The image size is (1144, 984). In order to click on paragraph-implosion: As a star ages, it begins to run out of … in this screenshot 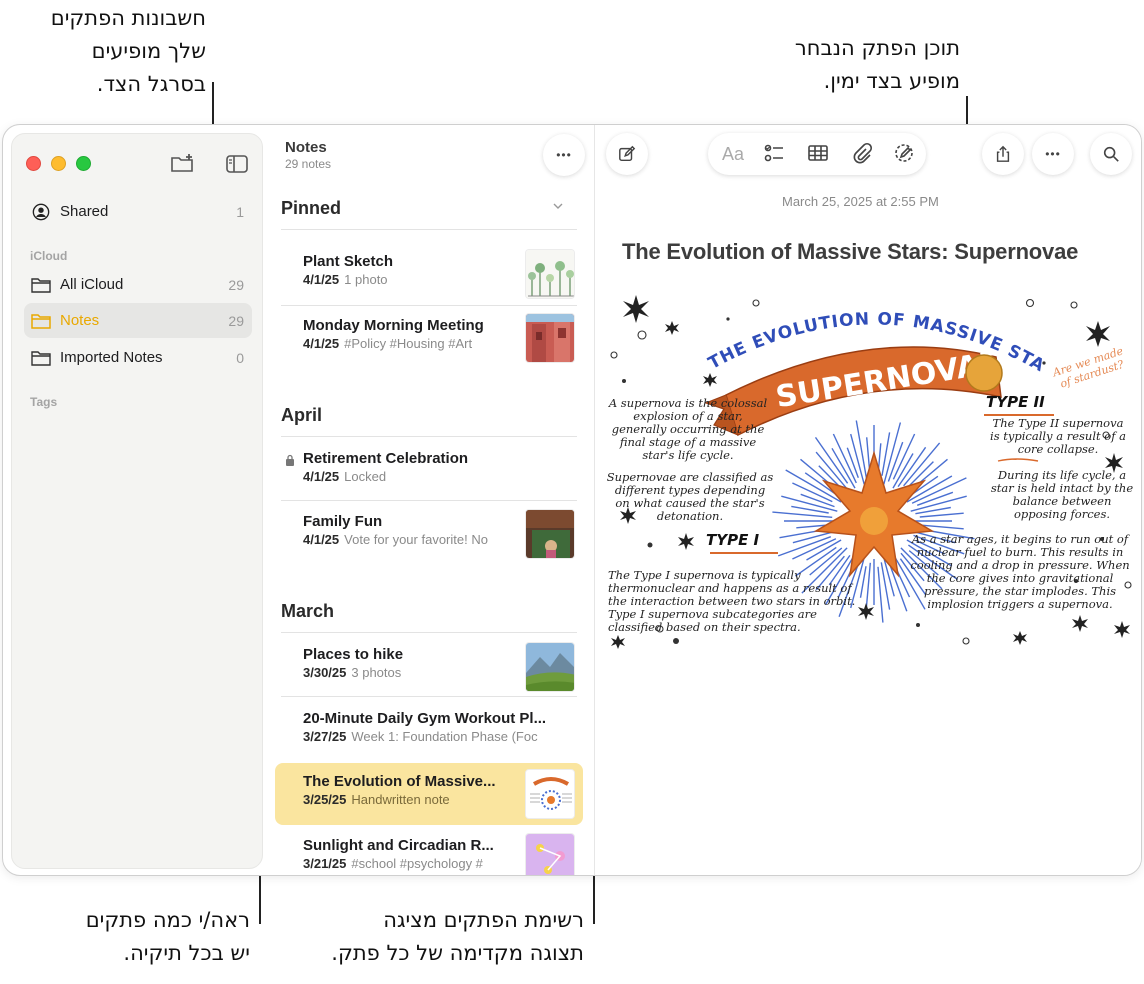, I will do `click(1020, 571)`.